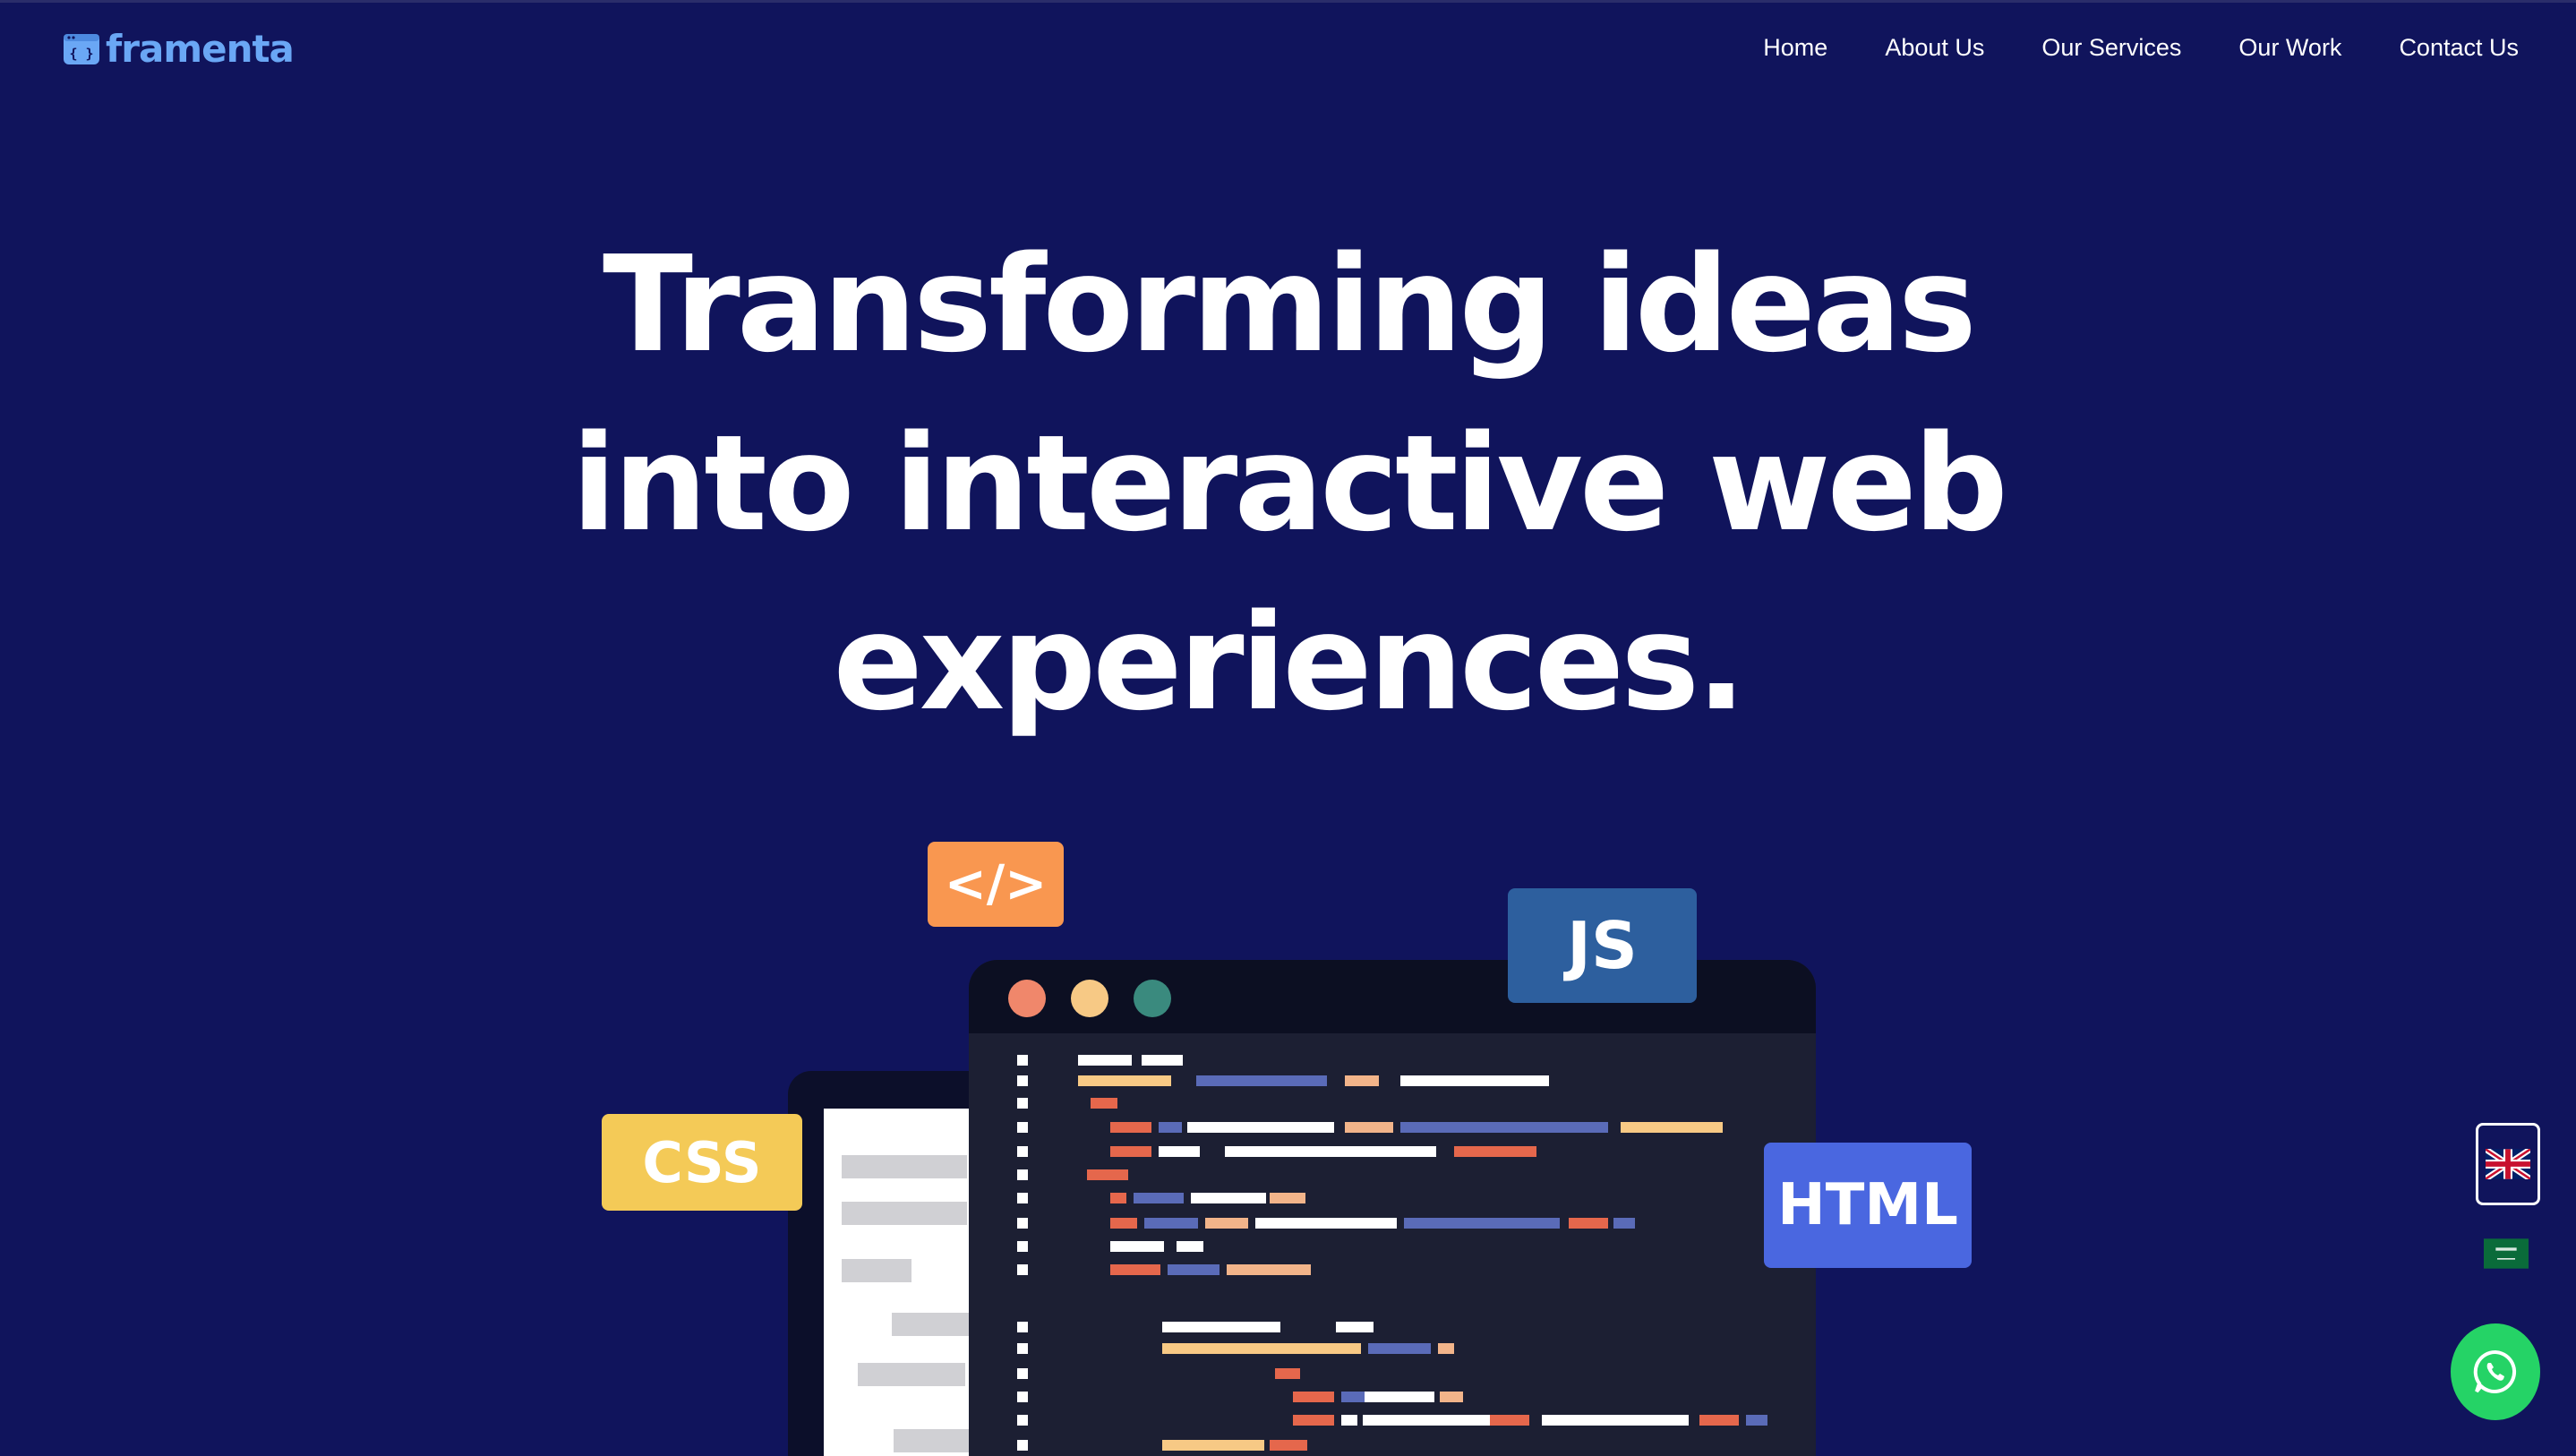 The height and width of the screenshot is (1456, 2576). Describe the element at coordinates (996, 884) in the screenshot. I see `code-tag-badge: </>` at that location.